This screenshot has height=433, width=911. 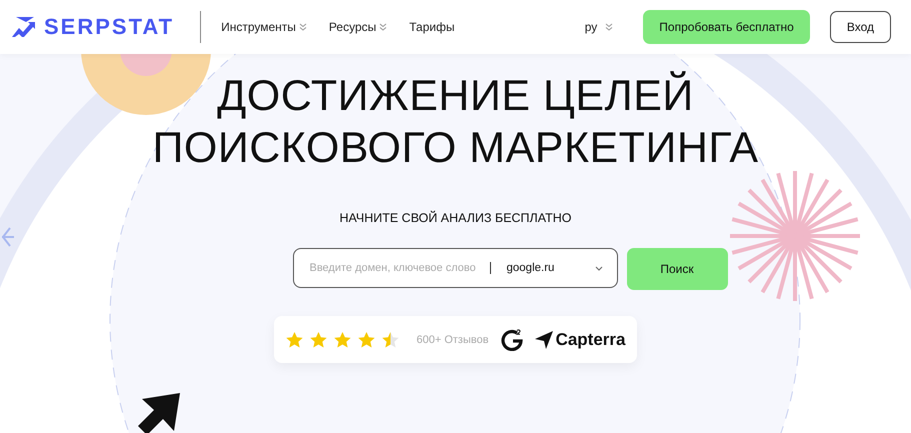 I want to click on g-logo-icon, so click(x=511, y=339).